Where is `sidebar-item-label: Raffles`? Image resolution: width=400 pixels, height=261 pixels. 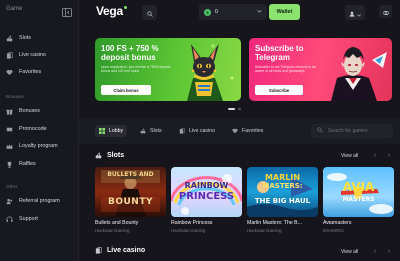 sidebar-item-label: Raffles is located at coordinates (27, 164).